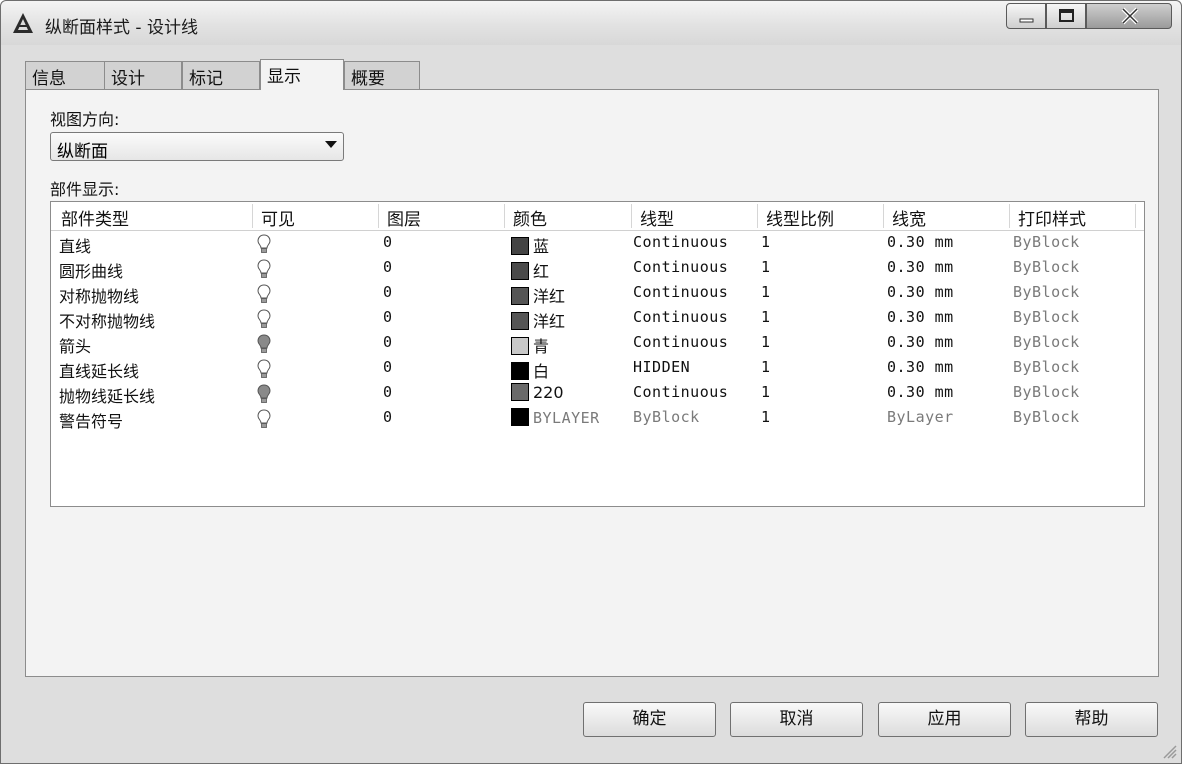 This screenshot has height=764, width=1182. Describe the element at coordinates (800, 217) in the screenshot. I see `column-header: 线型比例` at that location.